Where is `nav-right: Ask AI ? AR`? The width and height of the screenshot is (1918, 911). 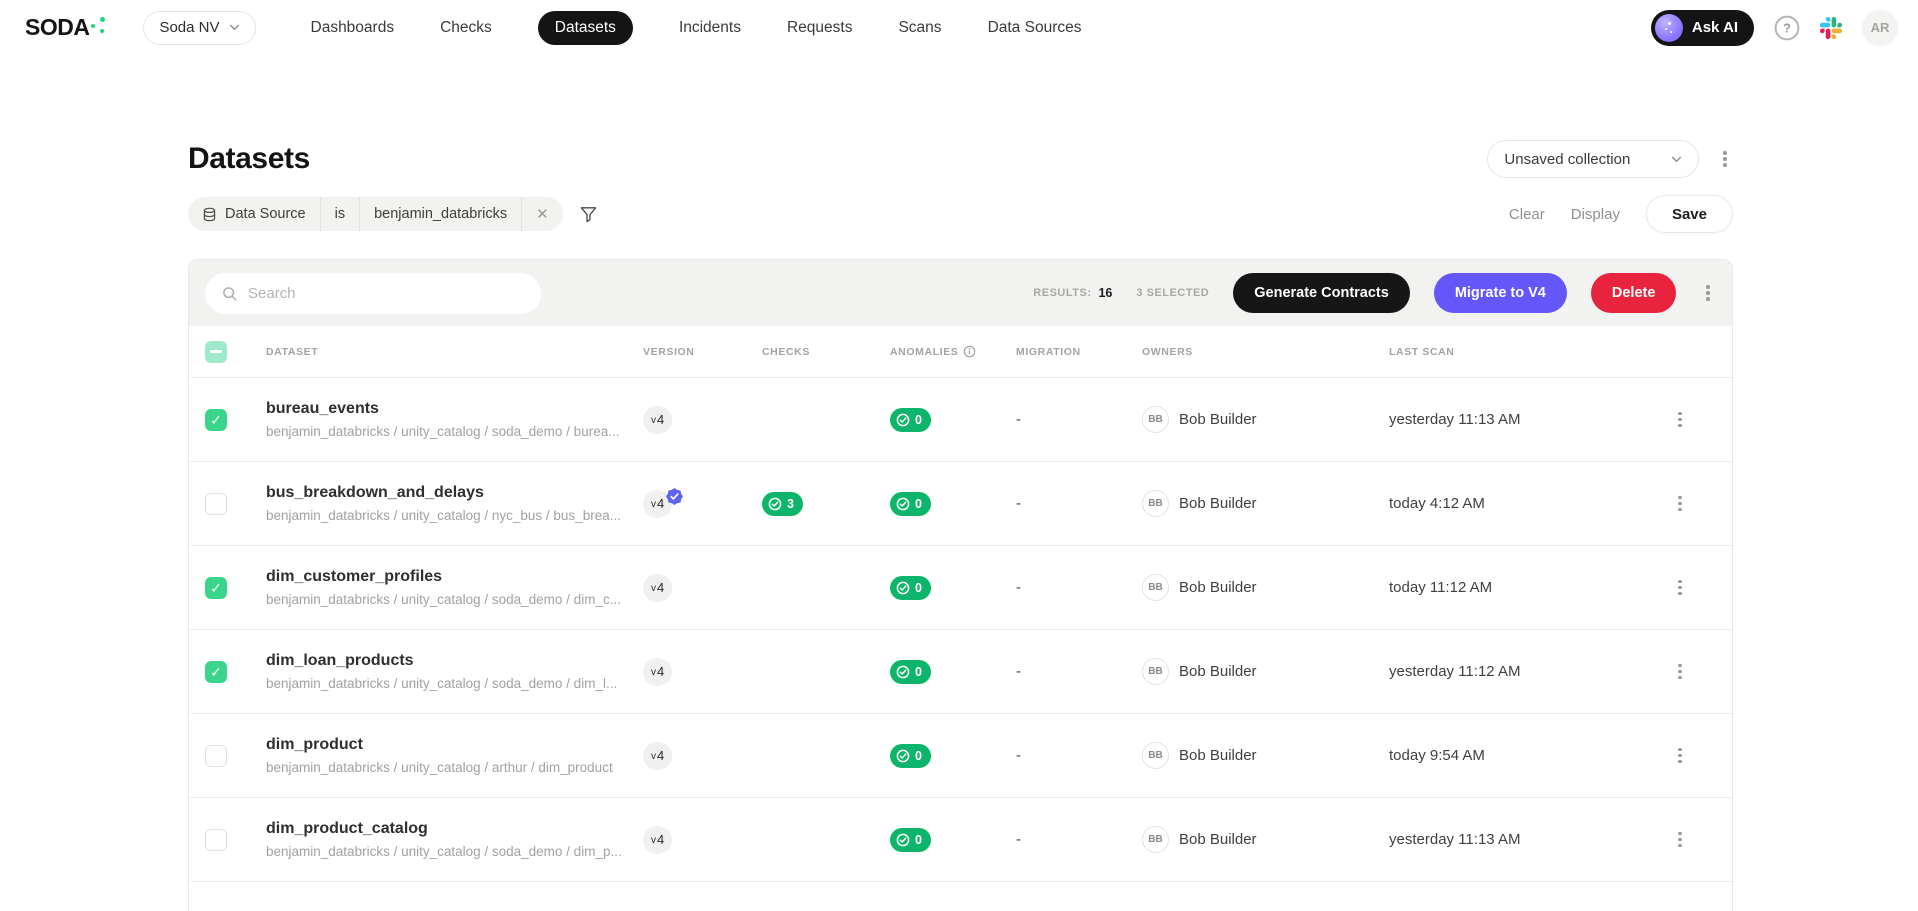
nav-right: Ask AI ? AR is located at coordinates (1774, 27).